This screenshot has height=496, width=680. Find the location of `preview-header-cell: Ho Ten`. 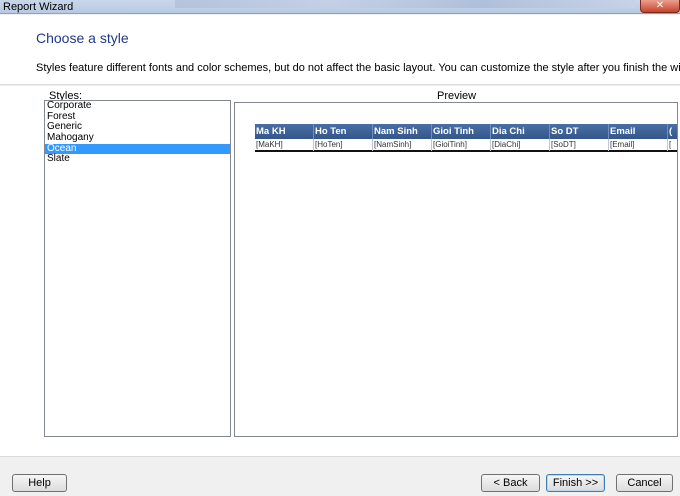

preview-header-cell: Ho Ten is located at coordinates (343, 131).